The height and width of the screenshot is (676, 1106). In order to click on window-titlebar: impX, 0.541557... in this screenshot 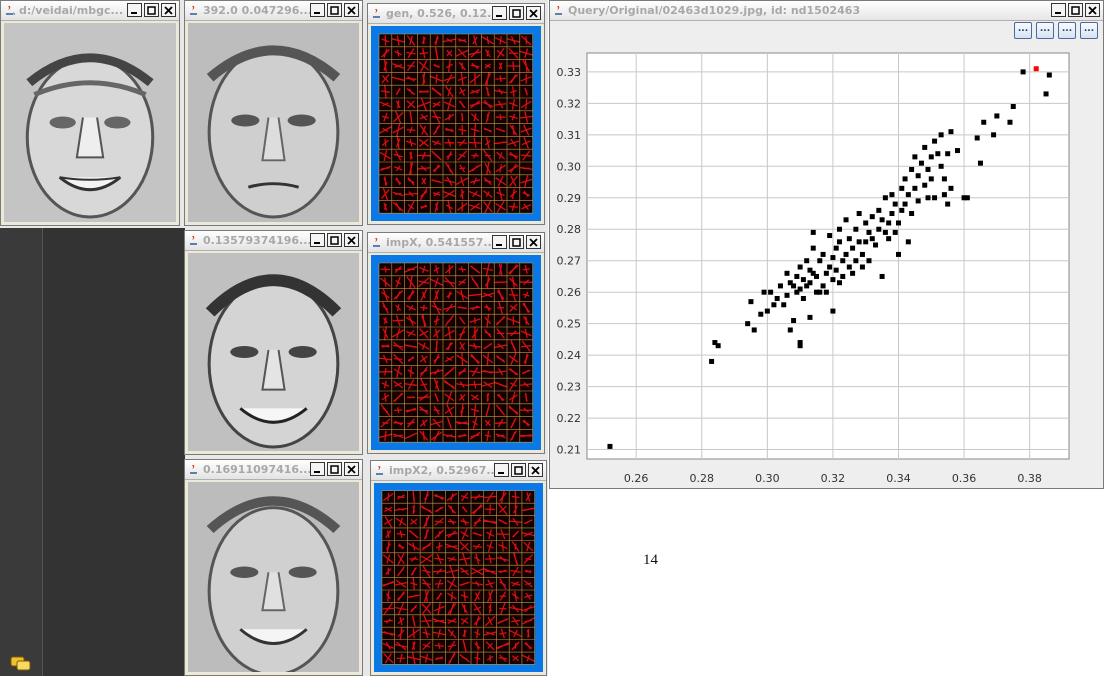, I will do `click(456, 243)`.